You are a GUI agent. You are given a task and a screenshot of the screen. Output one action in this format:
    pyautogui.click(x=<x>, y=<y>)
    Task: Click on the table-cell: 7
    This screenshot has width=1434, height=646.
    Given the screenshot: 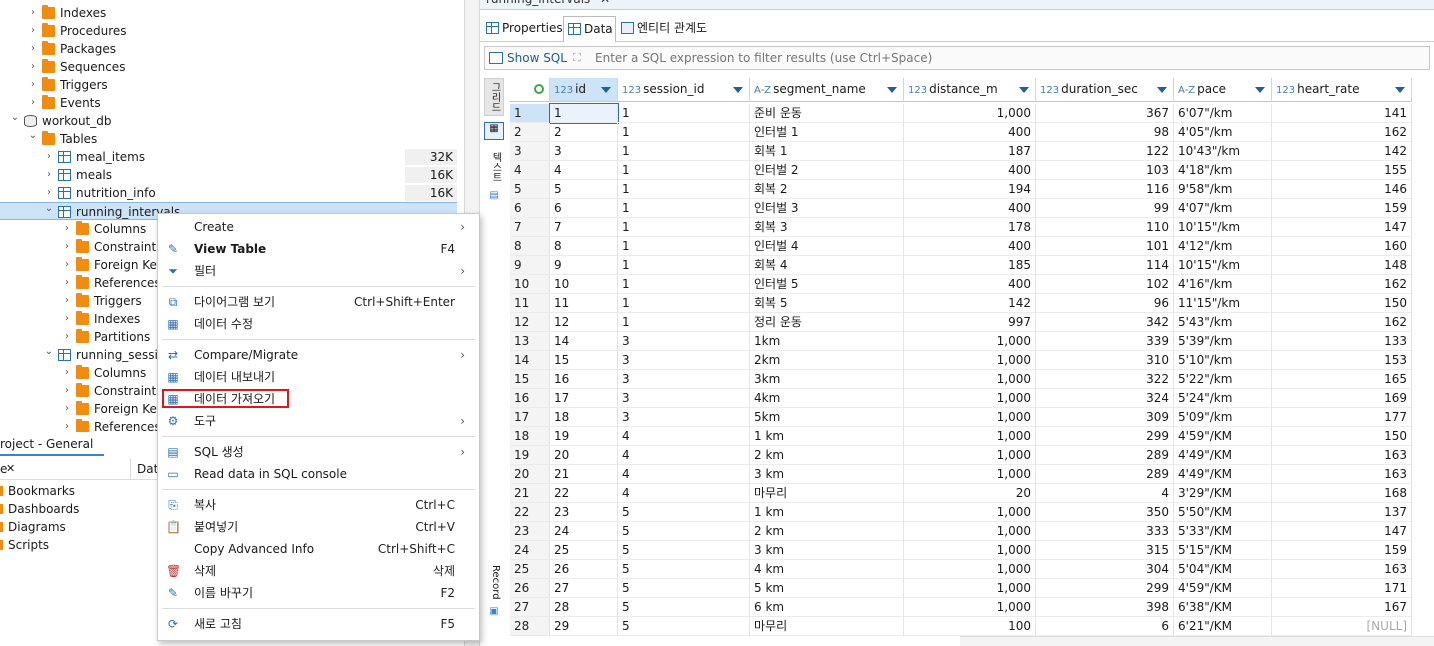 What is the action you would take?
    pyautogui.click(x=584, y=227)
    